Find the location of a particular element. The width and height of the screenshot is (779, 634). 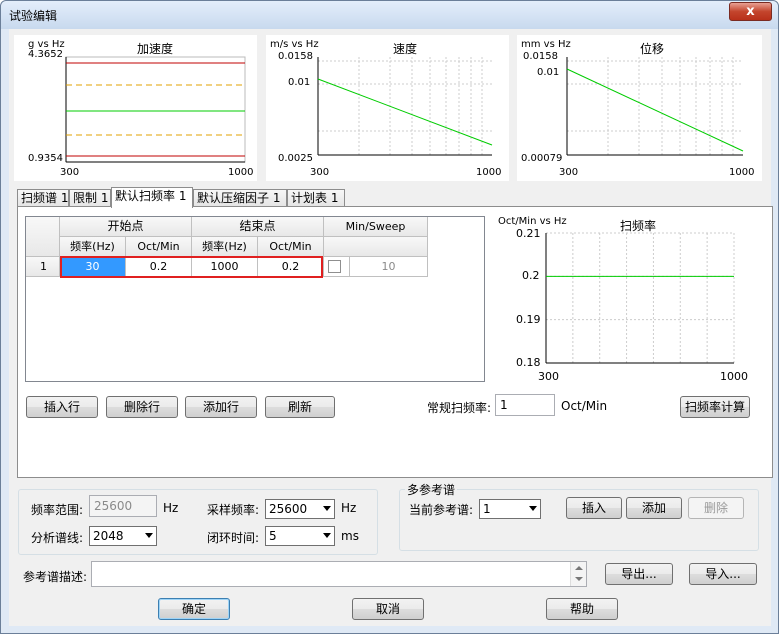

rate-unit: Oct/Min is located at coordinates (584, 406).